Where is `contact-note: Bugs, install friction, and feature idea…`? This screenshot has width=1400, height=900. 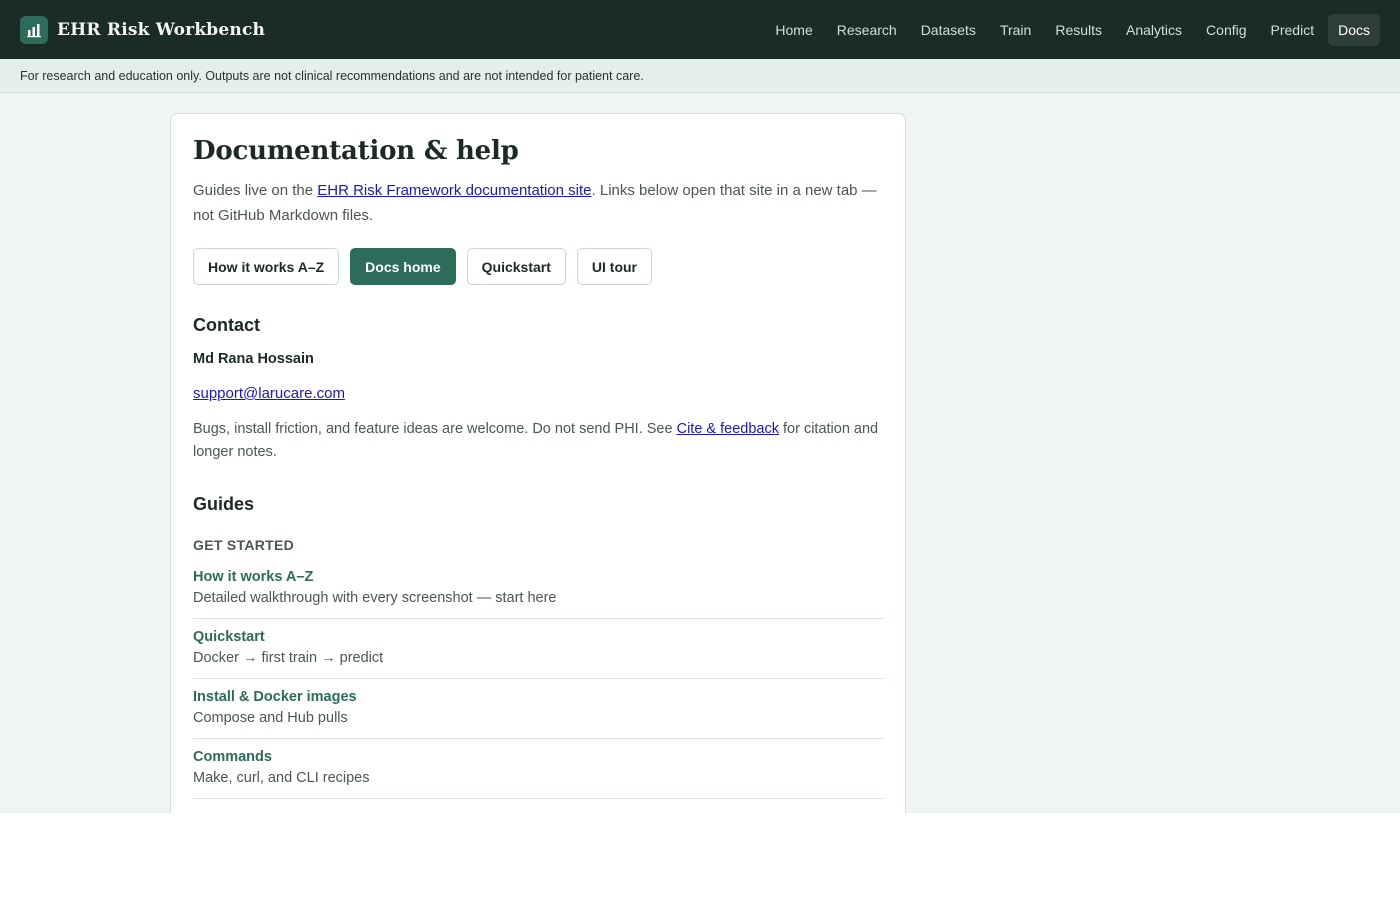 contact-note: Bugs, install friction, and feature idea… is located at coordinates (538, 441).